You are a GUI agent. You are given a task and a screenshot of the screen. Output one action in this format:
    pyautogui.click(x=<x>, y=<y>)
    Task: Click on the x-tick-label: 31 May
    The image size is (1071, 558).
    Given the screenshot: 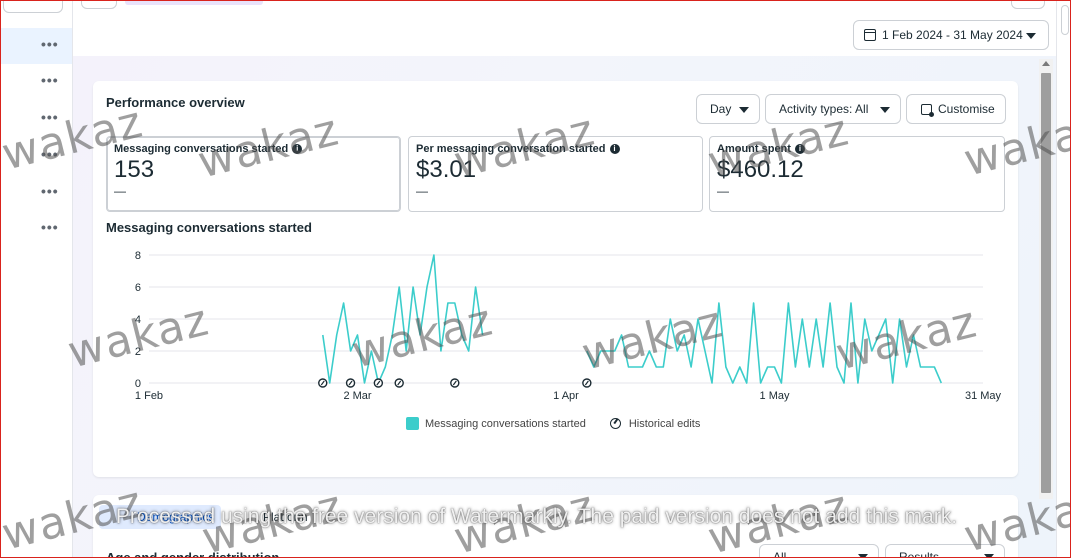 What is the action you would take?
    pyautogui.click(x=983, y=396)
    